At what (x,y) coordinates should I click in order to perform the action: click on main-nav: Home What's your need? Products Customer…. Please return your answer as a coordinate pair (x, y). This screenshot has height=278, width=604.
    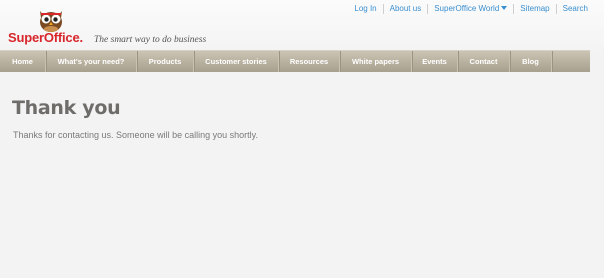
    Looking at the image, I should click on (295, 61).